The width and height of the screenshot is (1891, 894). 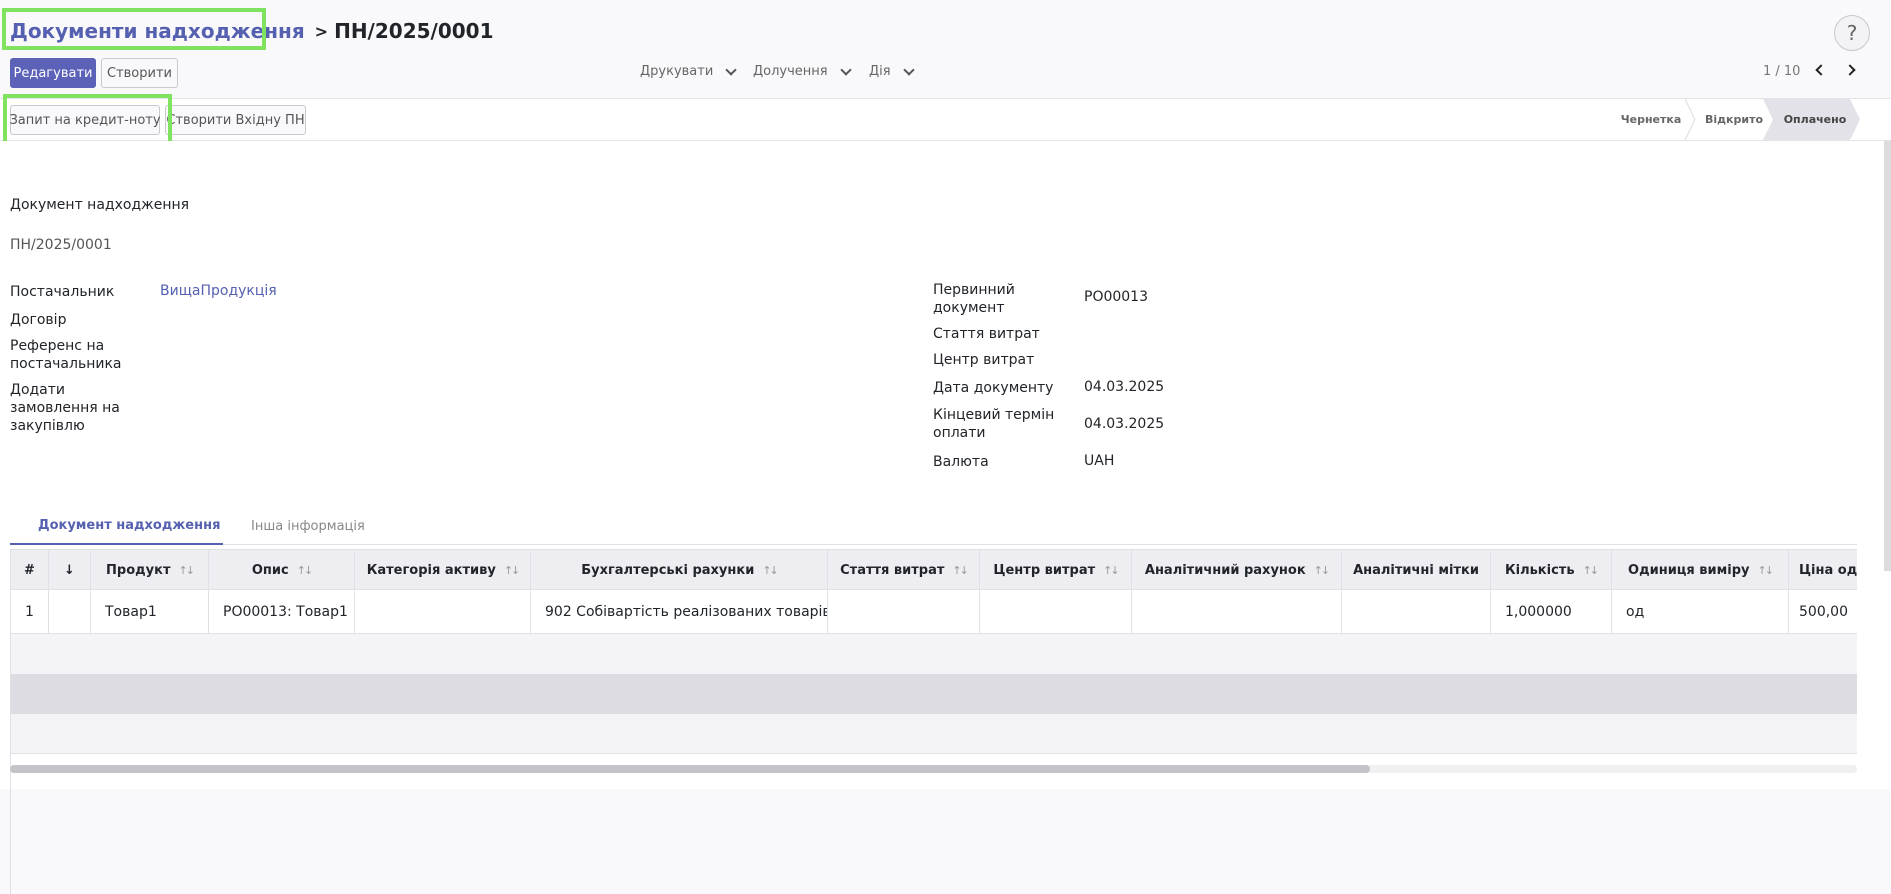 What do you see at coordinates (984, 360) in the screenshot?
I see `cost-center-label: Центр витрат` at bounding box center [984, 360].